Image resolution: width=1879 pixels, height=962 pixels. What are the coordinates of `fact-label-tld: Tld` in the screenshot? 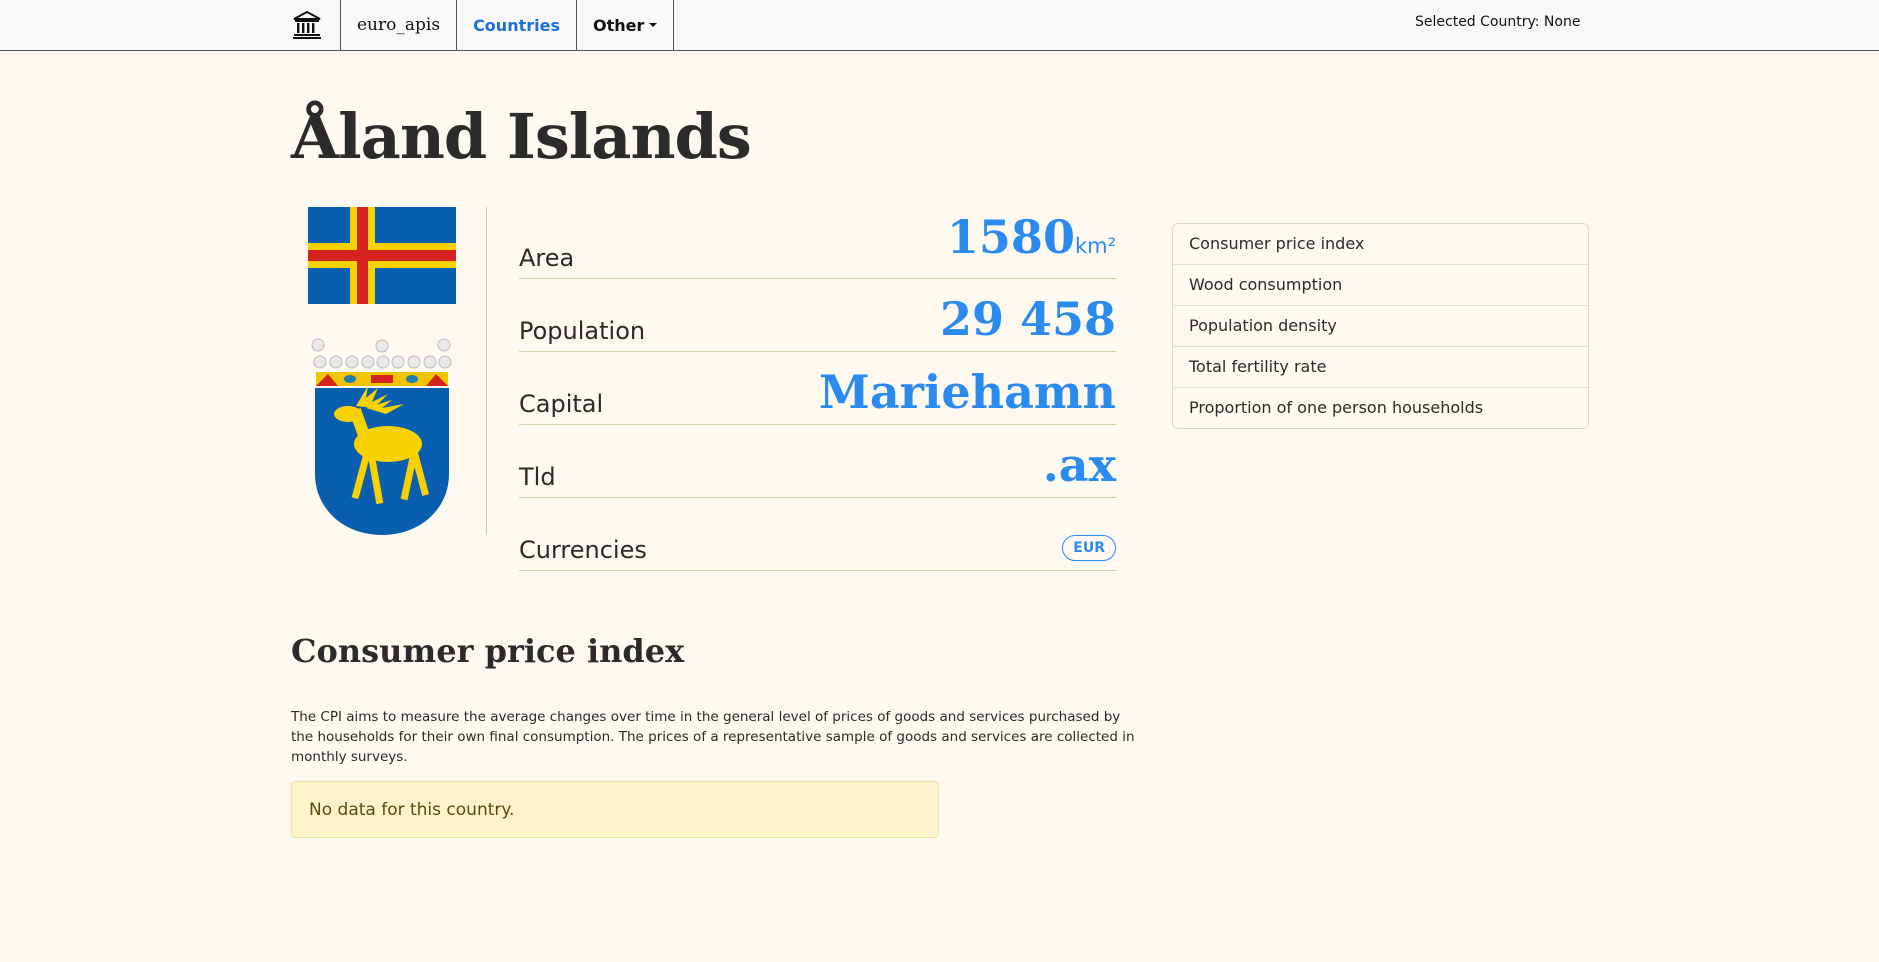 It's located at (537, 477).